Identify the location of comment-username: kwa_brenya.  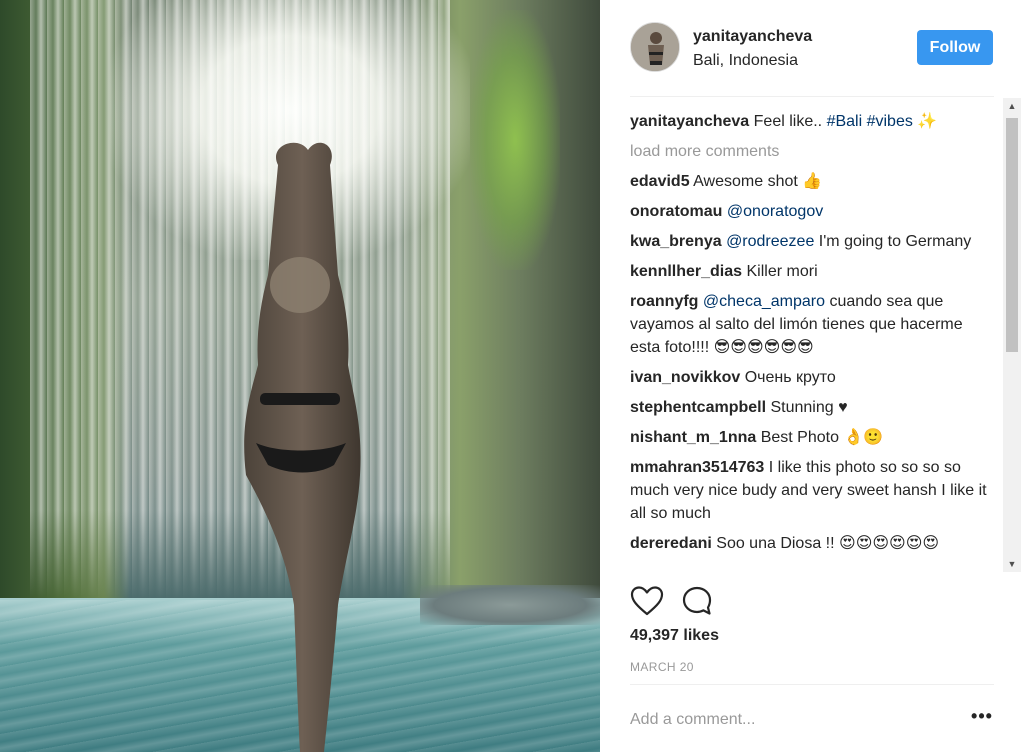
(676, 241).